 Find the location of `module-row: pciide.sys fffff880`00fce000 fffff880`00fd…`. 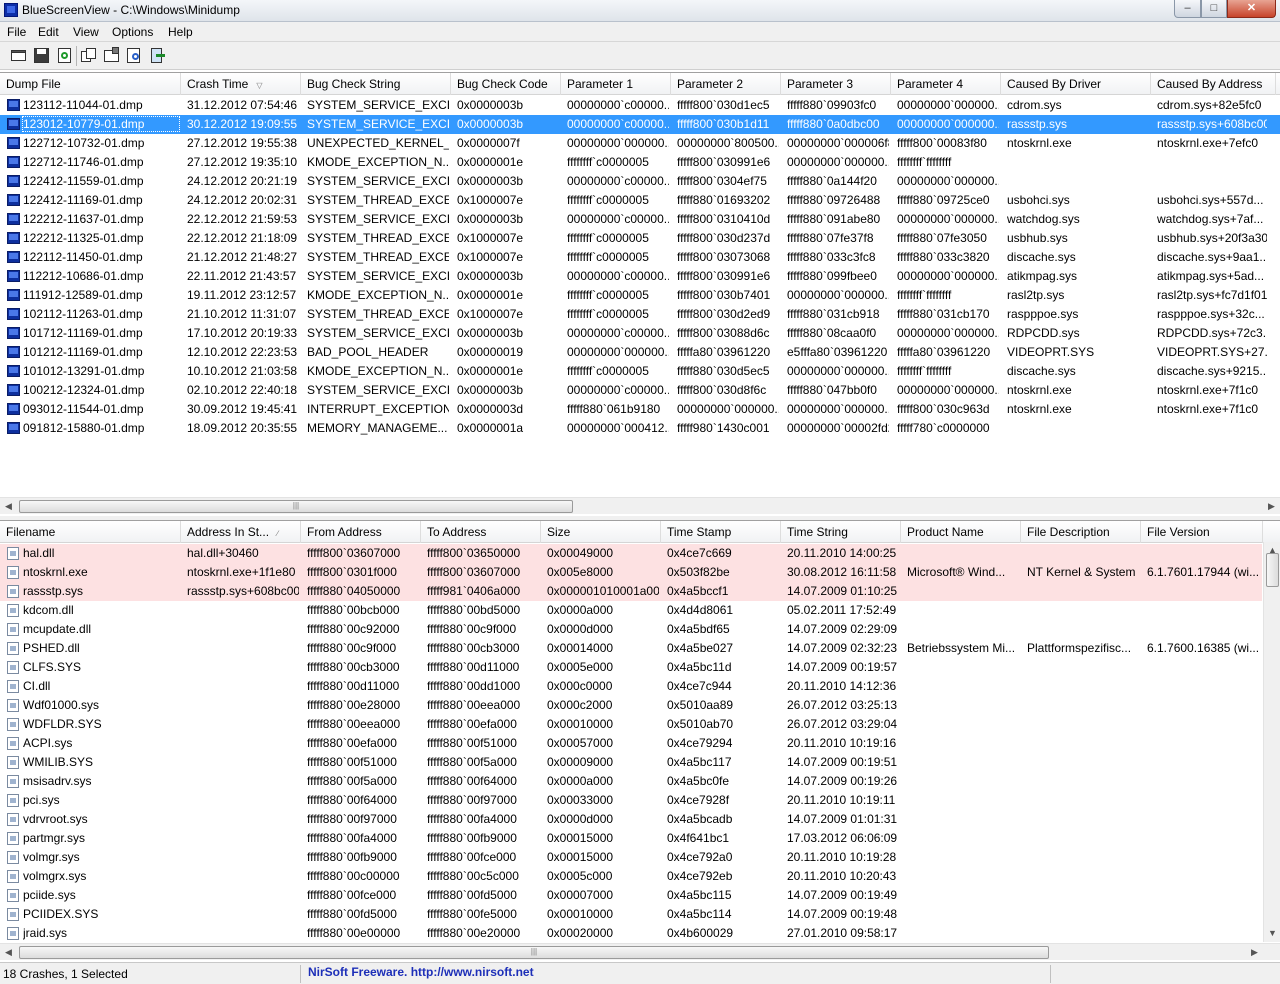

module-row: pciide.sys fffff880`00fce000 fffff880`00fd… is located at coordinates (631, 895).